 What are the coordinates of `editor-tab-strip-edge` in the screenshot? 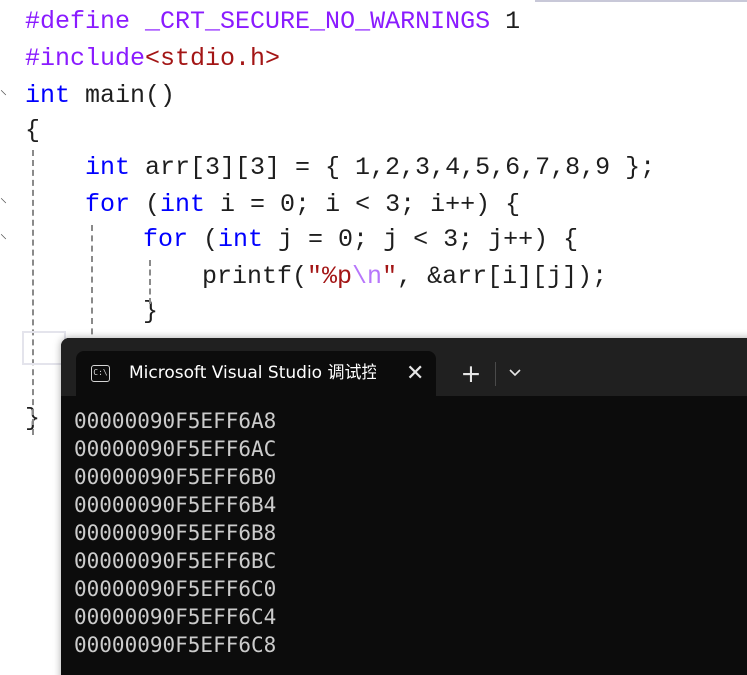 It's located at (641, 3).